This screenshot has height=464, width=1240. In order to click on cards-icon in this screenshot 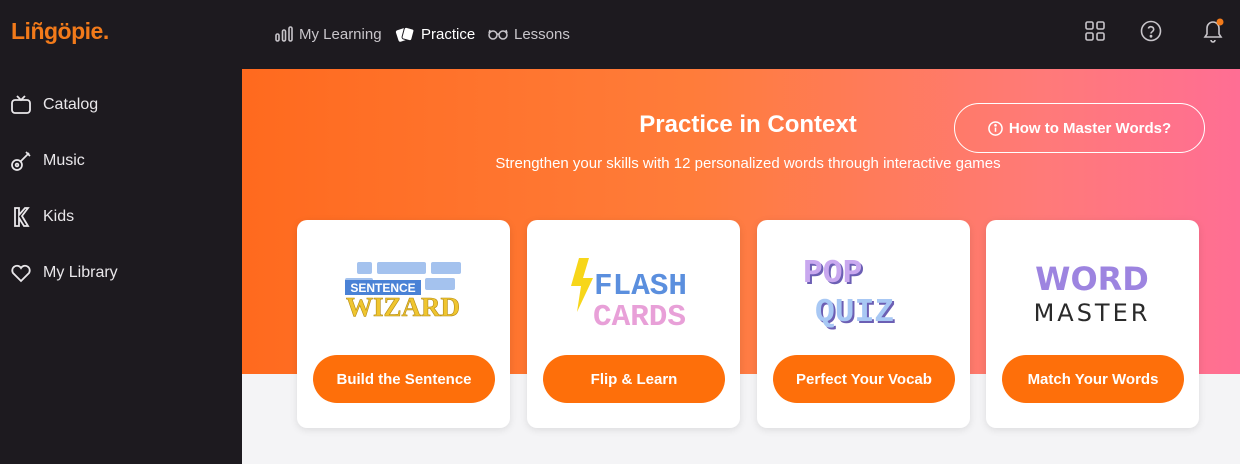, I will do `click(405, 34)`.